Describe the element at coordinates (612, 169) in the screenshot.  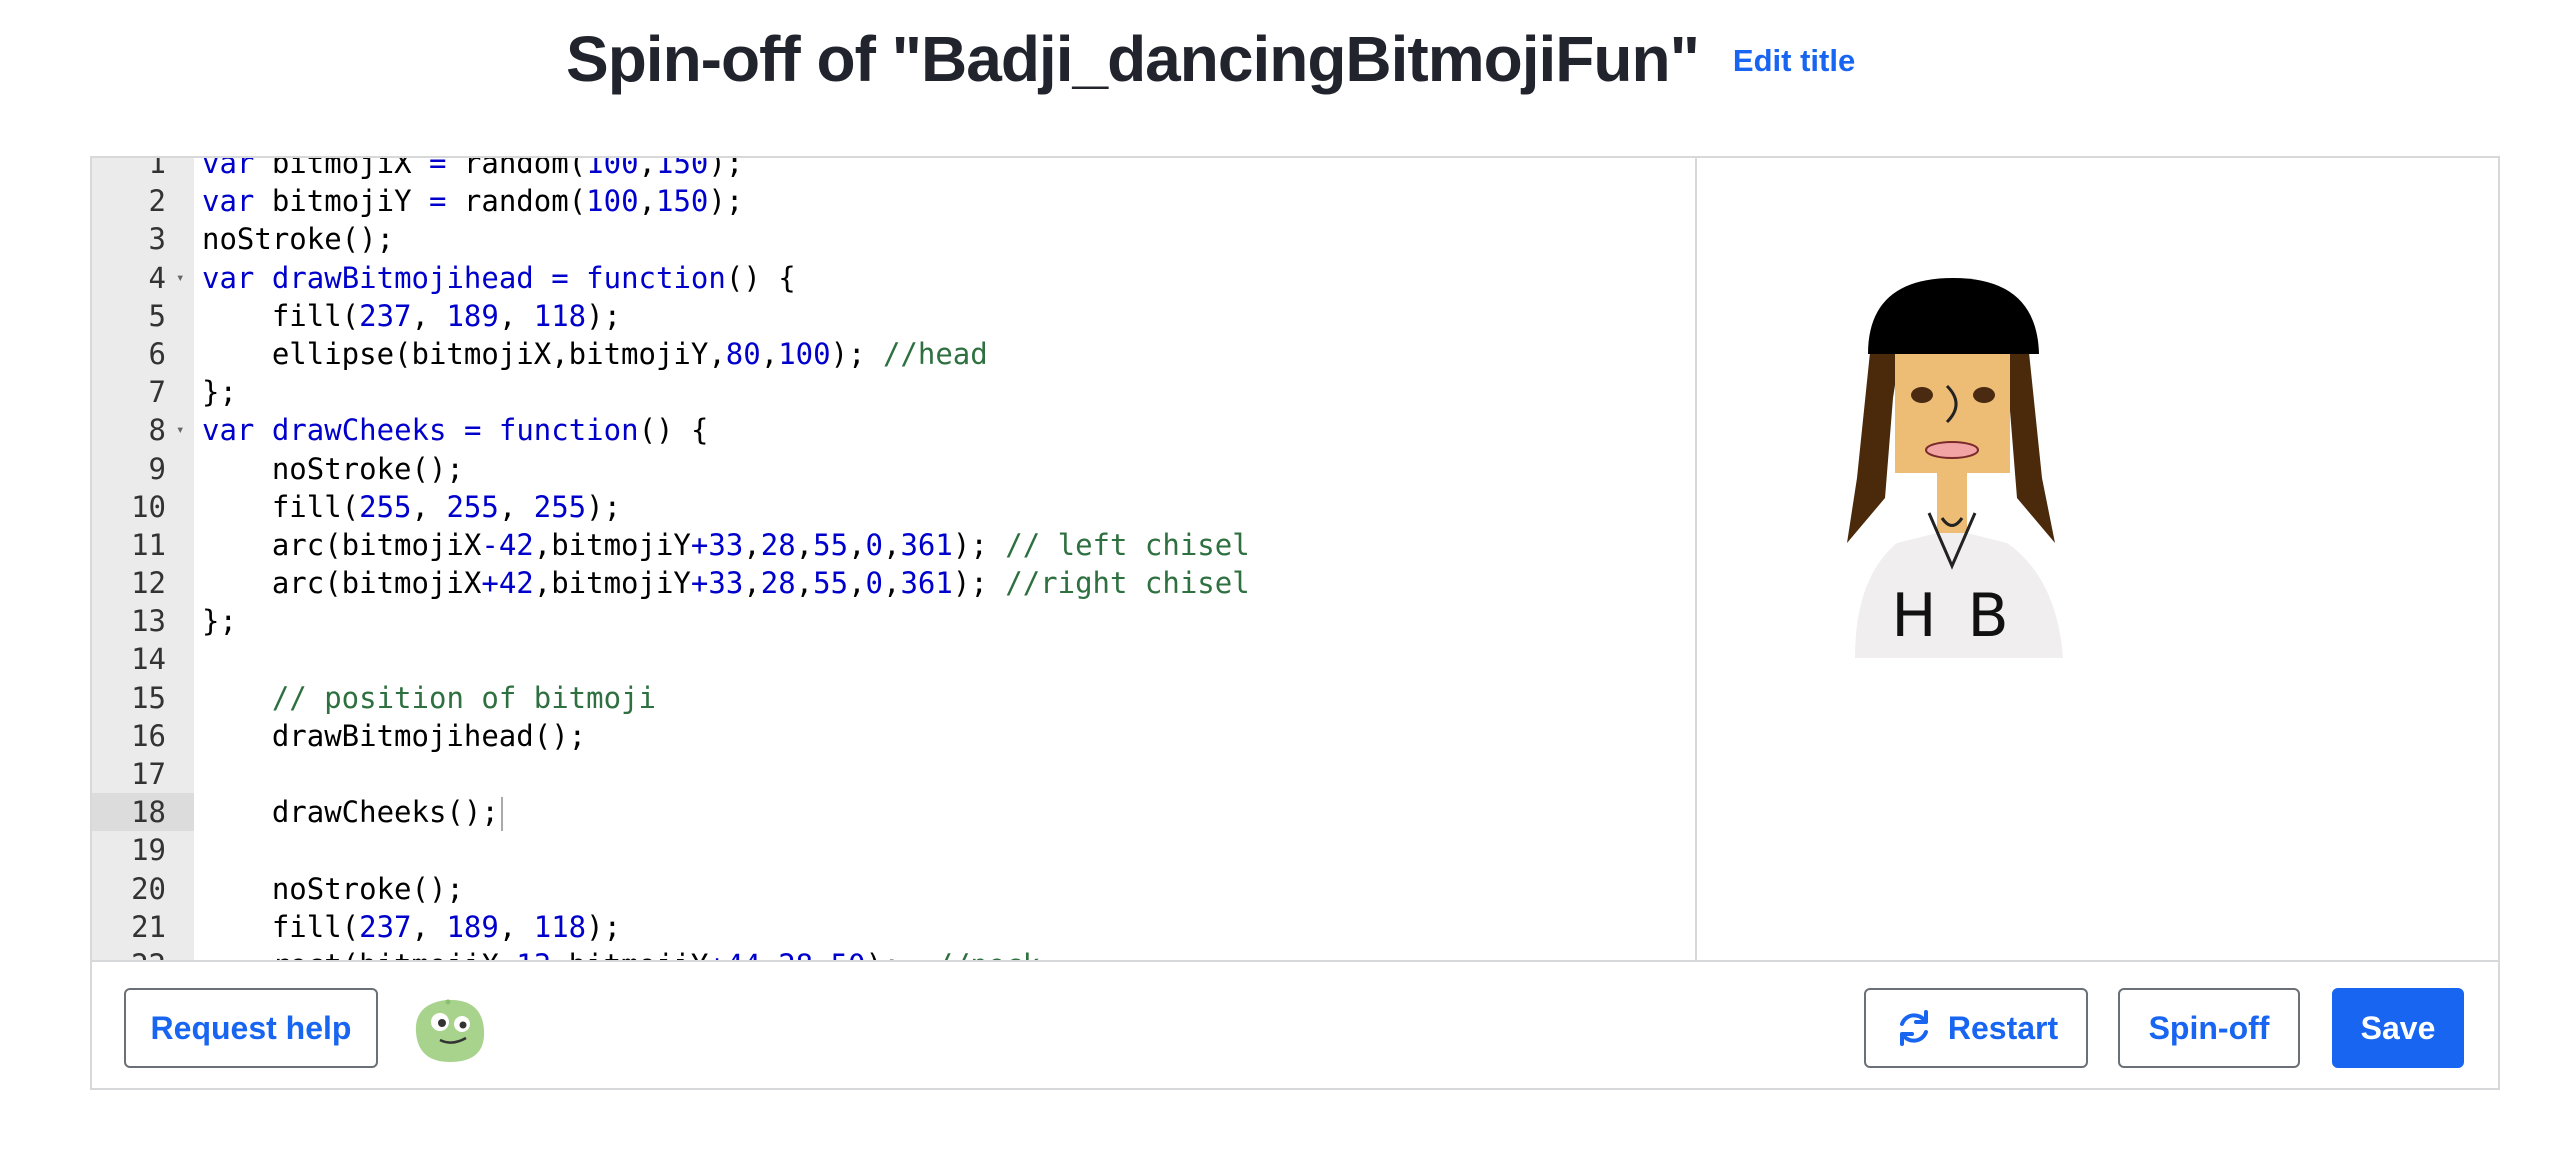
I see `code-token: 100` at that location.